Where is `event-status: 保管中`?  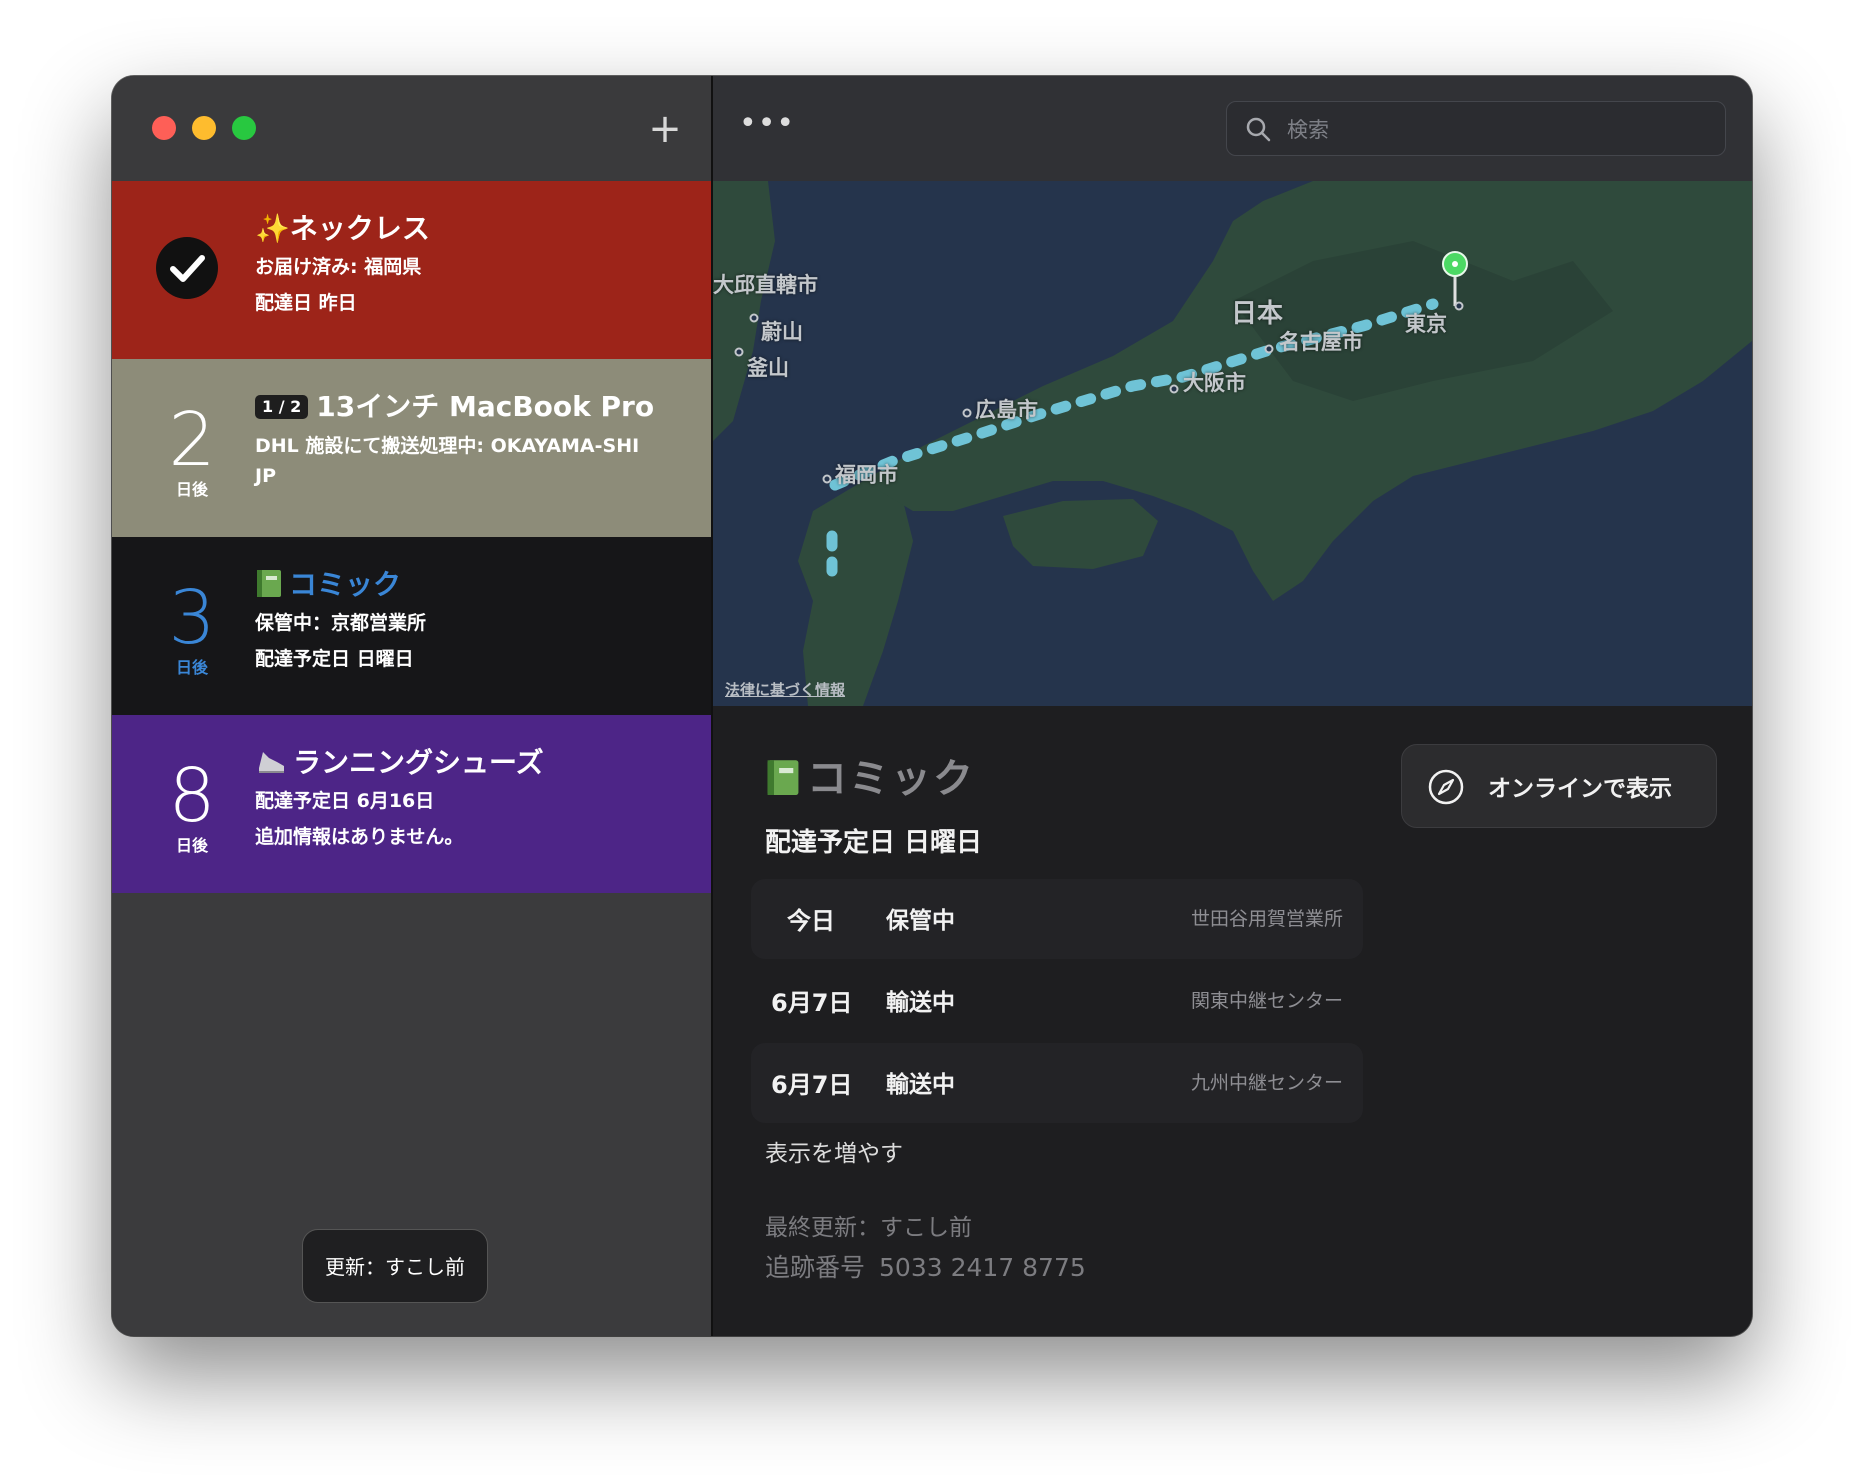
event-status: 保管中 is located at coordinates (920, 921).